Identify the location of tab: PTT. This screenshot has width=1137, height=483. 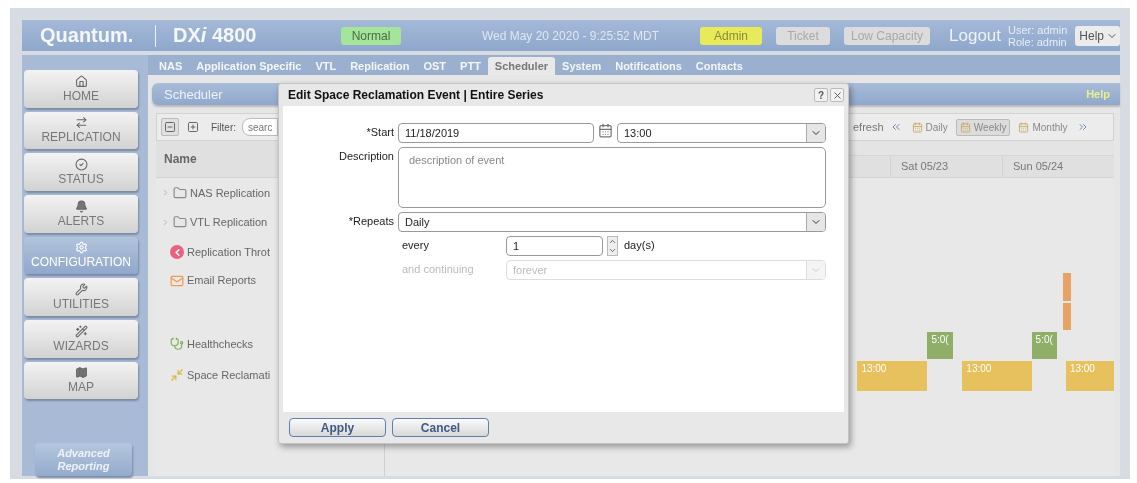
(470, 66).